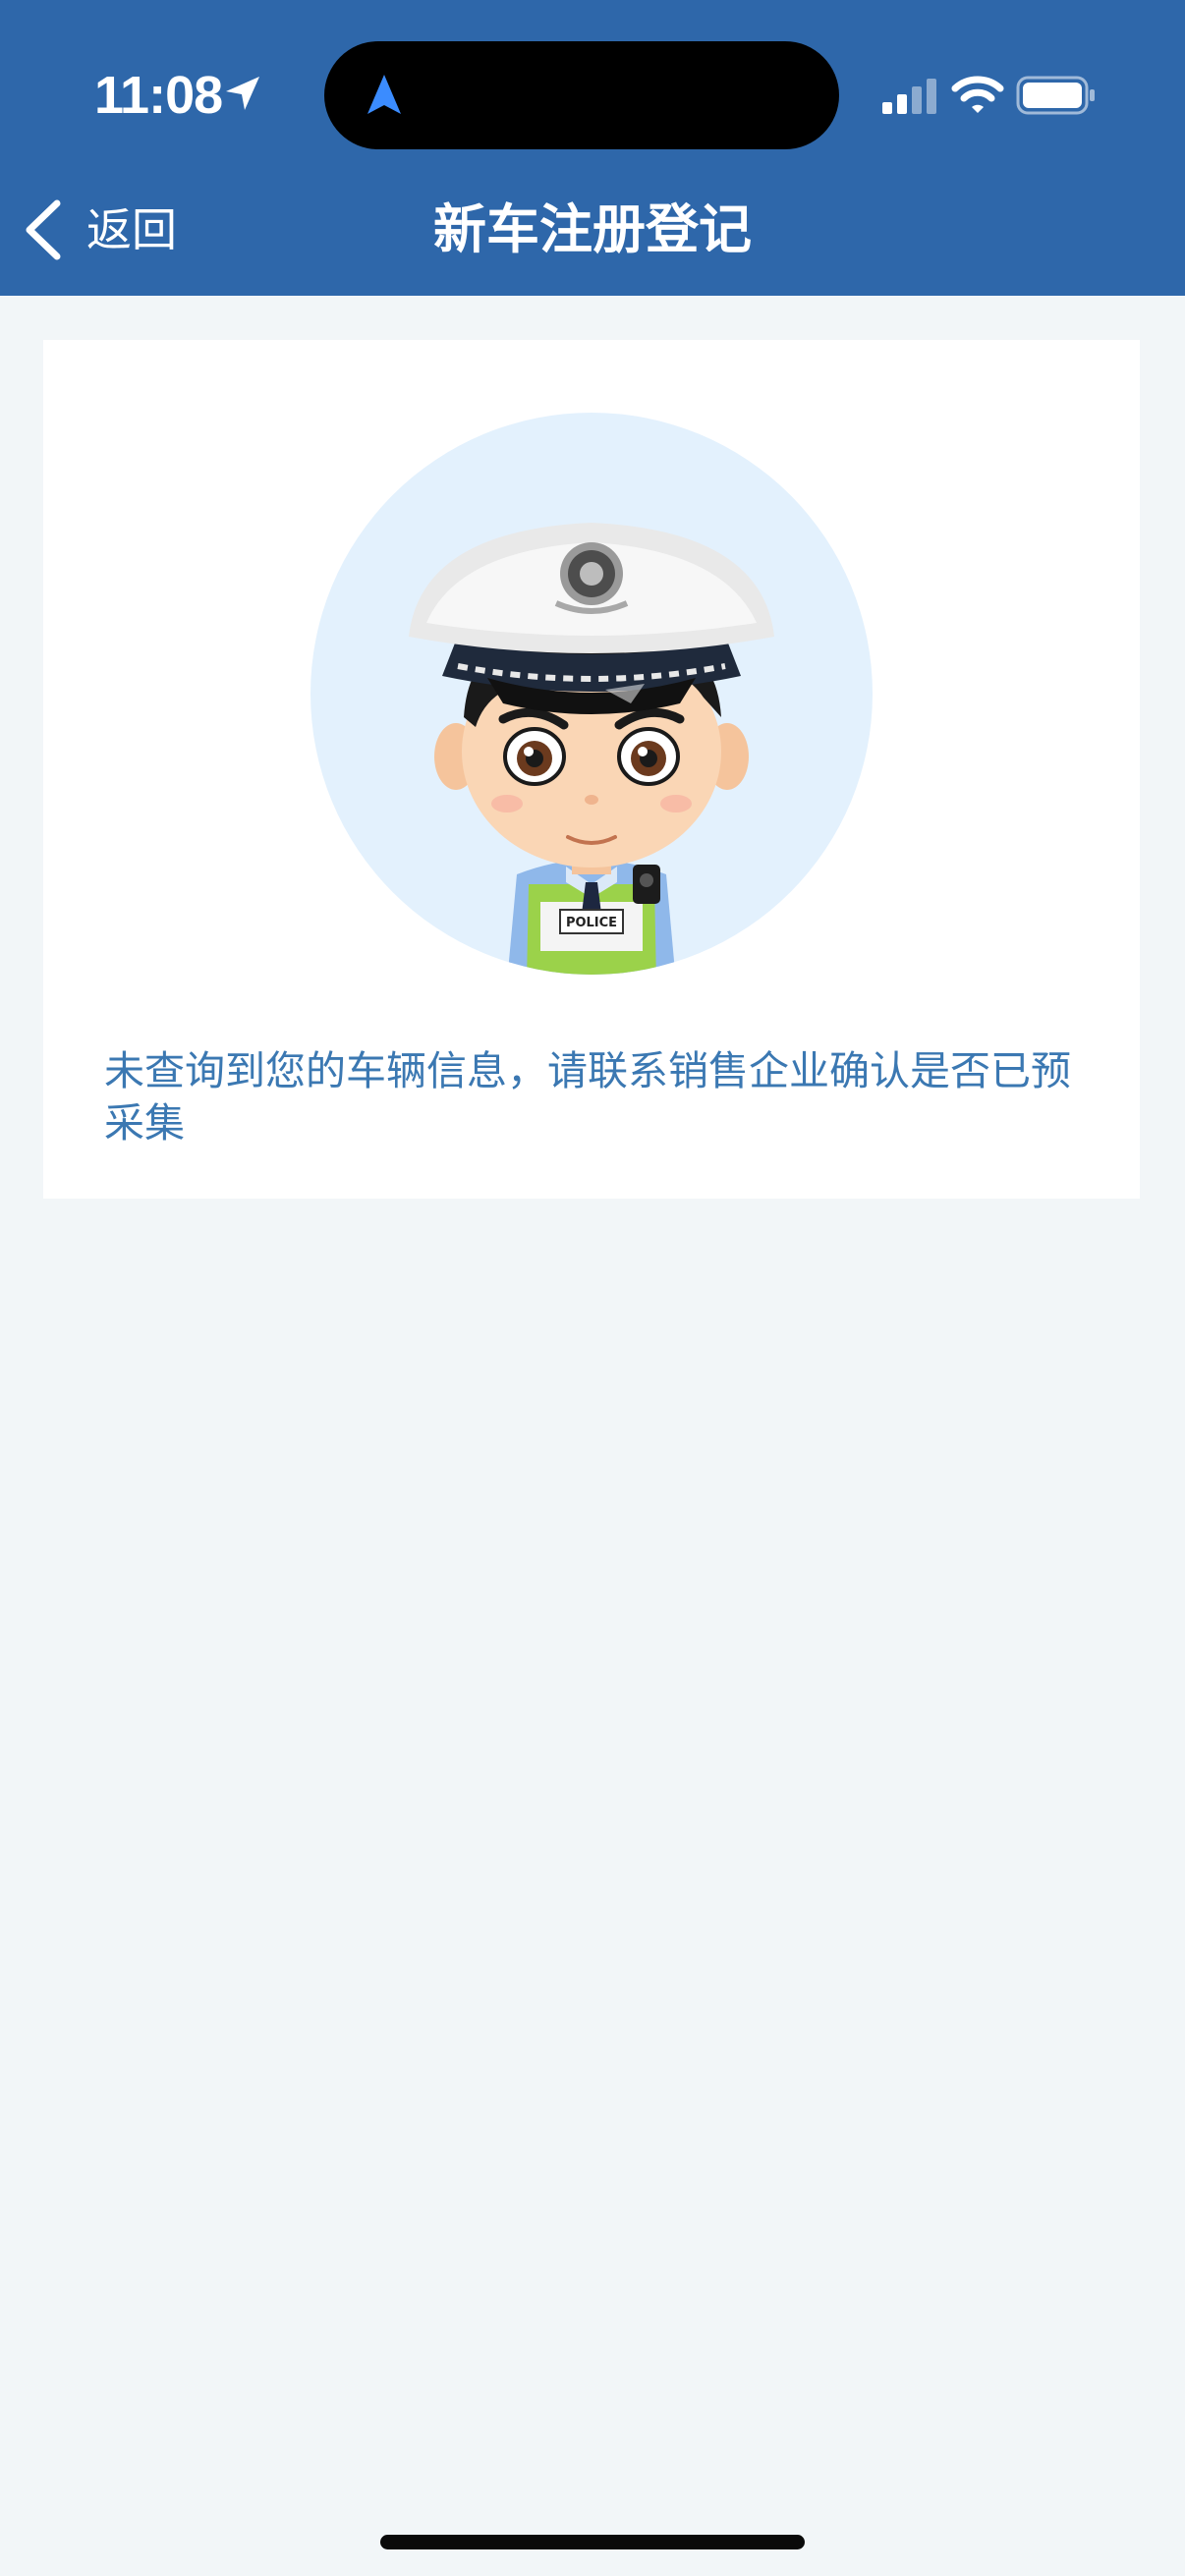 The height and width of the screenshot is (2576, 1185). I want to click on police-badge-text: POLICE, so click(592, 923).